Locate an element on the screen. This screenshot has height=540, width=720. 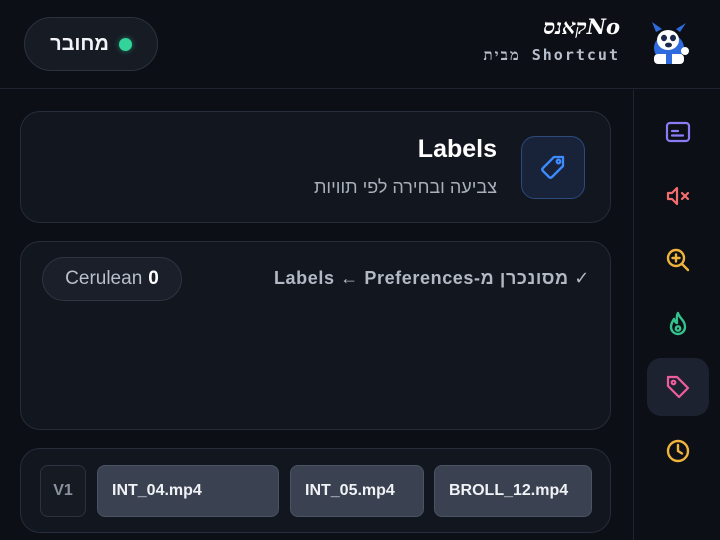
sidebar-item-history is located at coordinates (678, 451).